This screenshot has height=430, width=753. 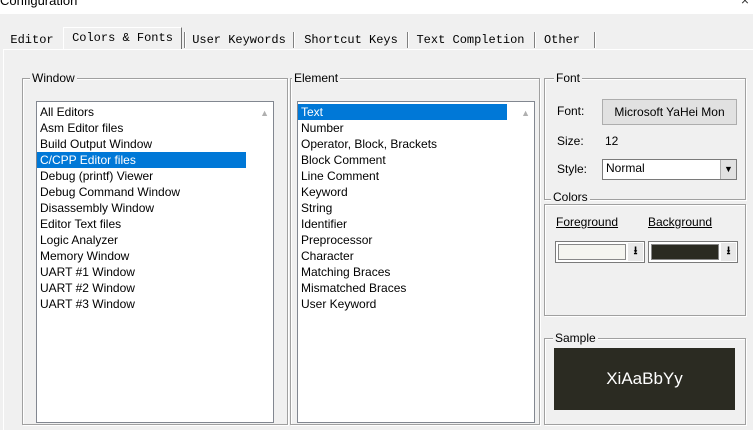 What do you see at coordinates (155, 176) in the screenshot?
I see `list-item: Debug (printf) Viewer` at bounding box center [155, 176].